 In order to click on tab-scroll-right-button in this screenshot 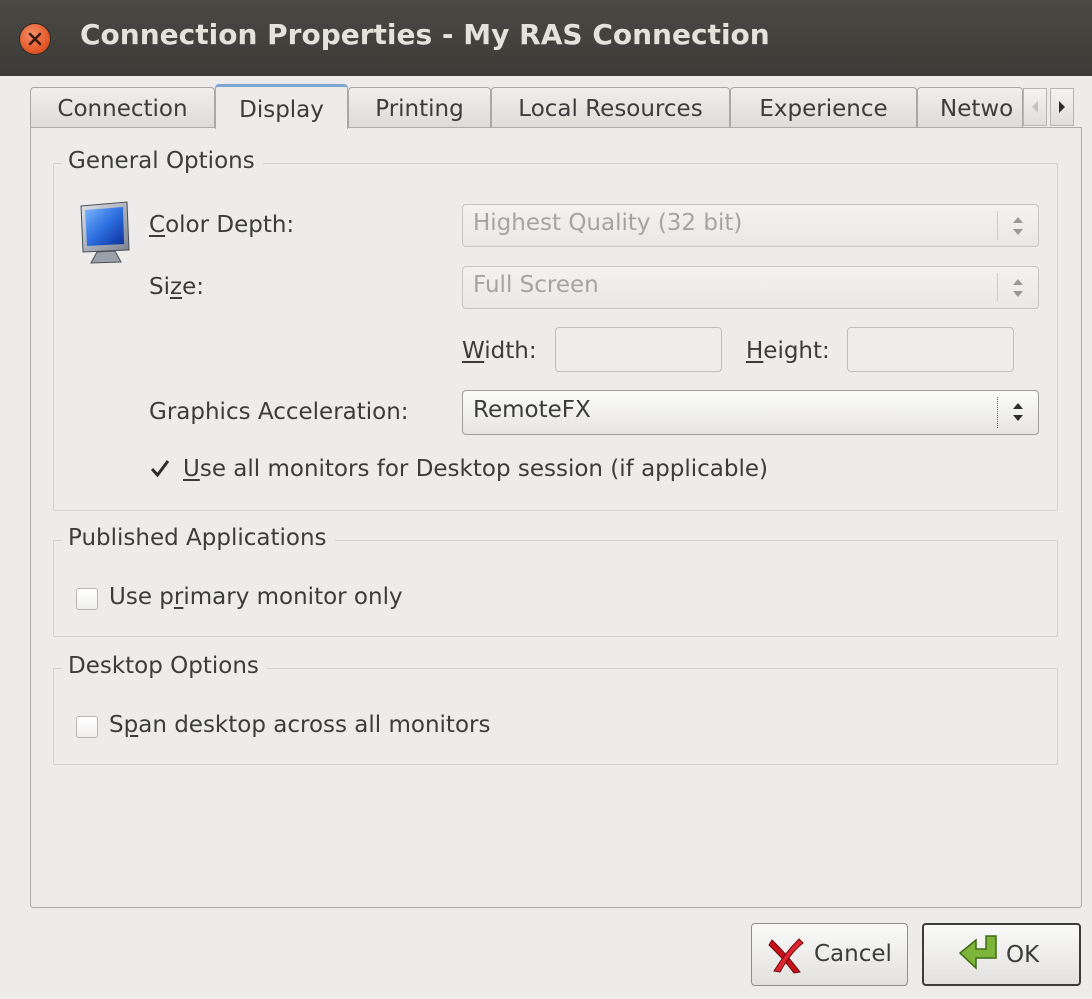, I will do `click(1062, 107)`.